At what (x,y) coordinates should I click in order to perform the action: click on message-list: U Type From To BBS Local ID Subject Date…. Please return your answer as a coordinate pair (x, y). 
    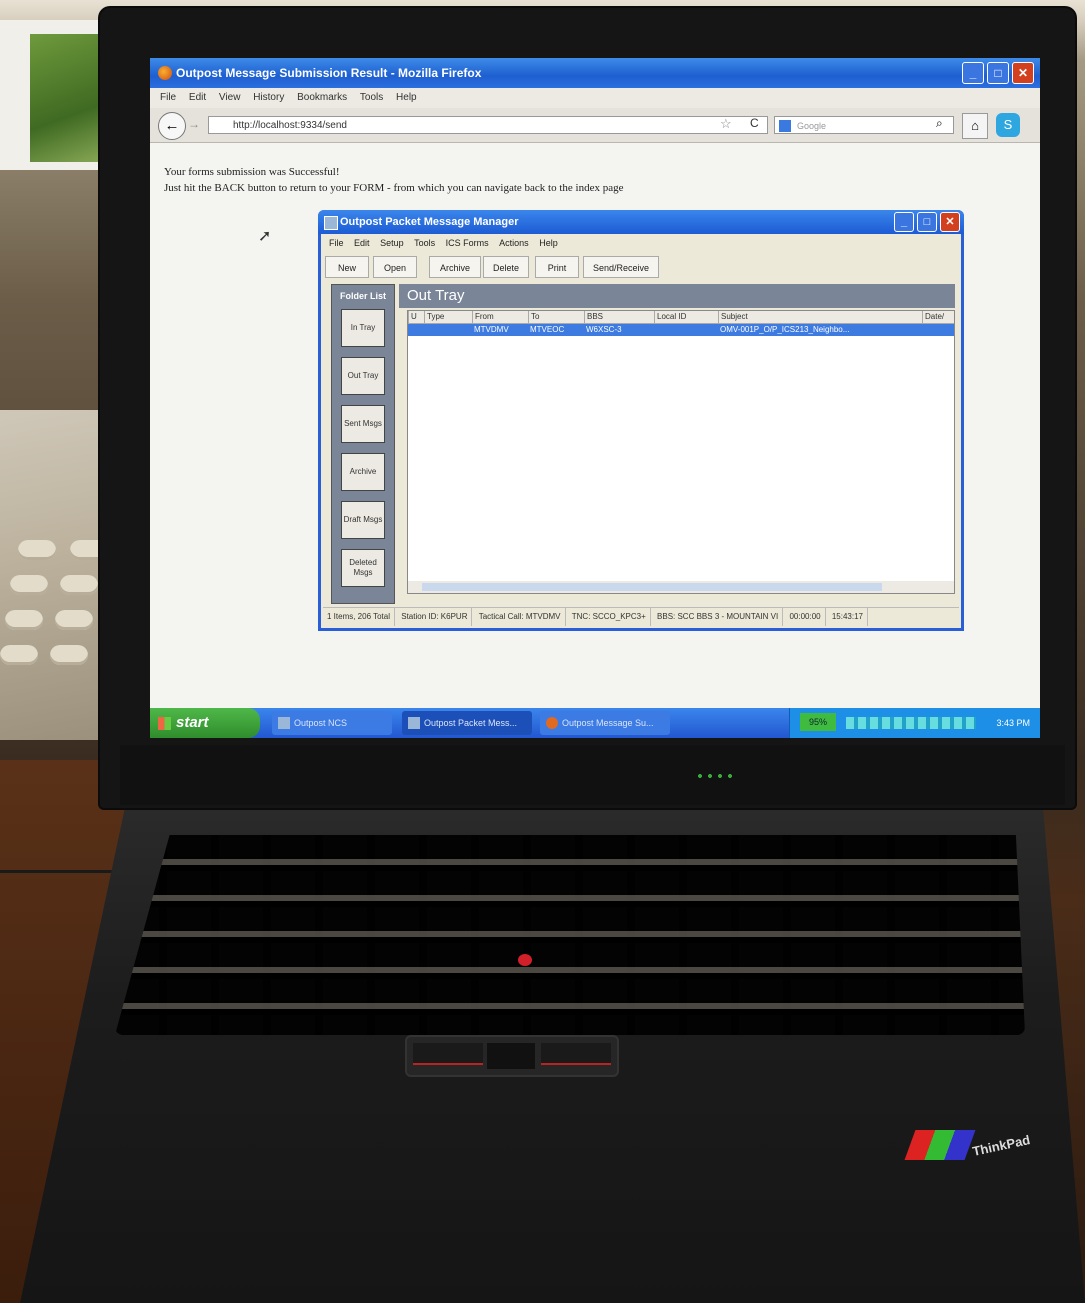
    Looking at the image, I should click on (681, 452).